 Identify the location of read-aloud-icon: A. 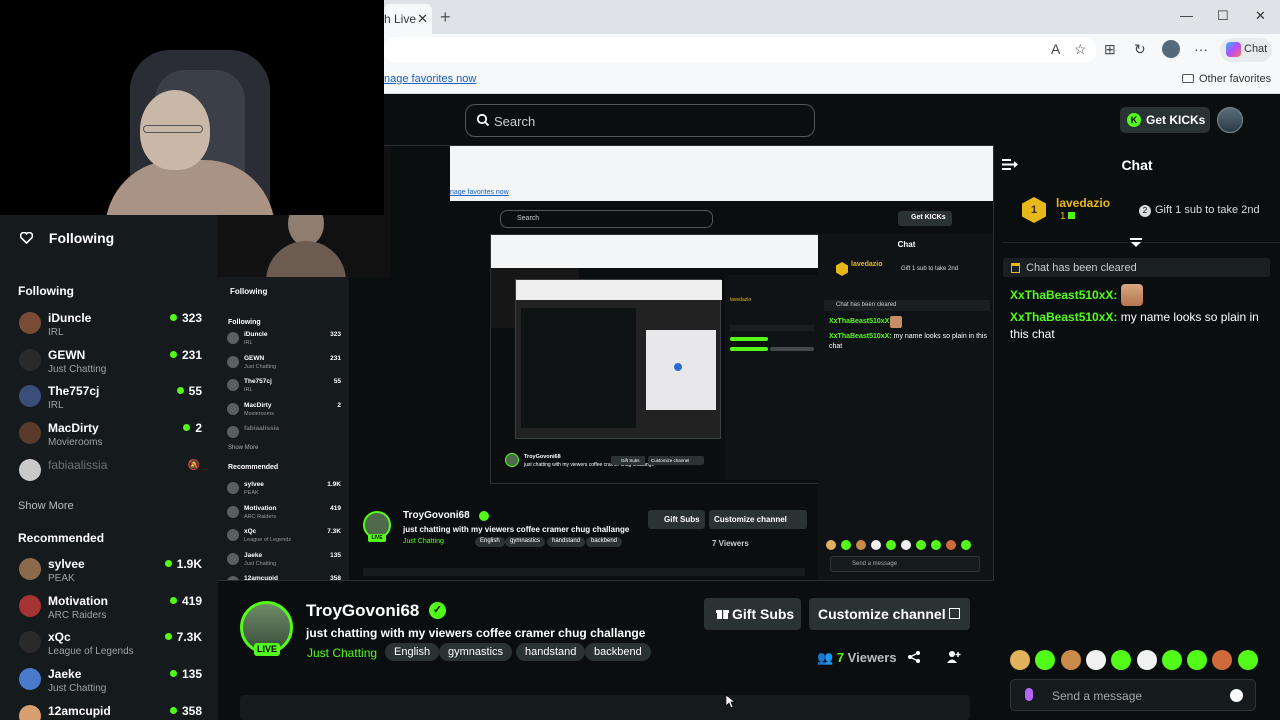
(1055, 49).